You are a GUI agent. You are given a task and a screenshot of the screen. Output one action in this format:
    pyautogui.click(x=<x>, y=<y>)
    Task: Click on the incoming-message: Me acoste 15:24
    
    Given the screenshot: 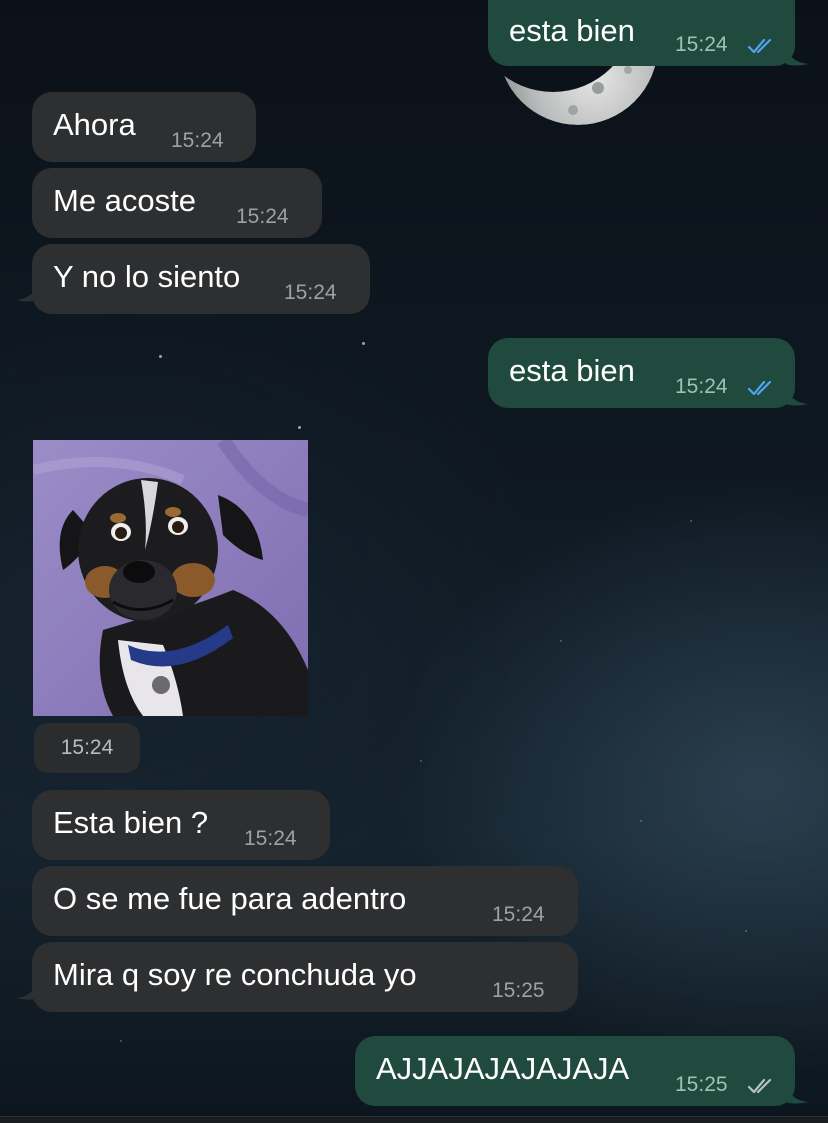 What is the action you would take?
    pyautogui.click(x=177, y=203)
    